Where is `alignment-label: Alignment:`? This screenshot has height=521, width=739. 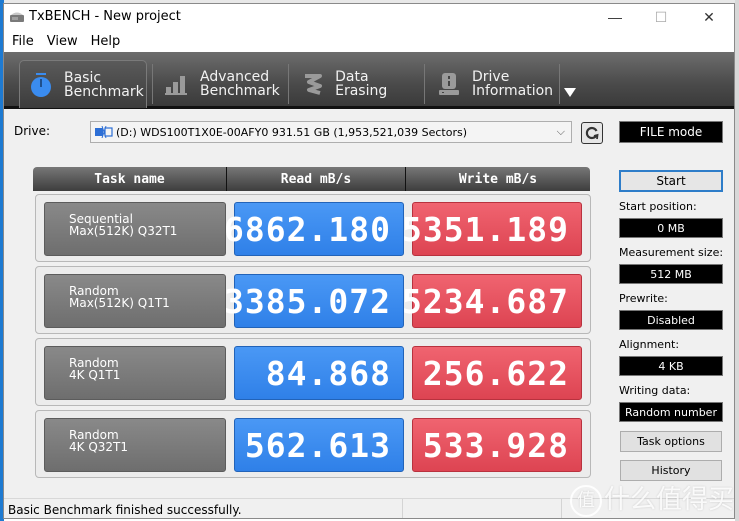
alignment-label: Alignment: is located at coordinates (649, 344).